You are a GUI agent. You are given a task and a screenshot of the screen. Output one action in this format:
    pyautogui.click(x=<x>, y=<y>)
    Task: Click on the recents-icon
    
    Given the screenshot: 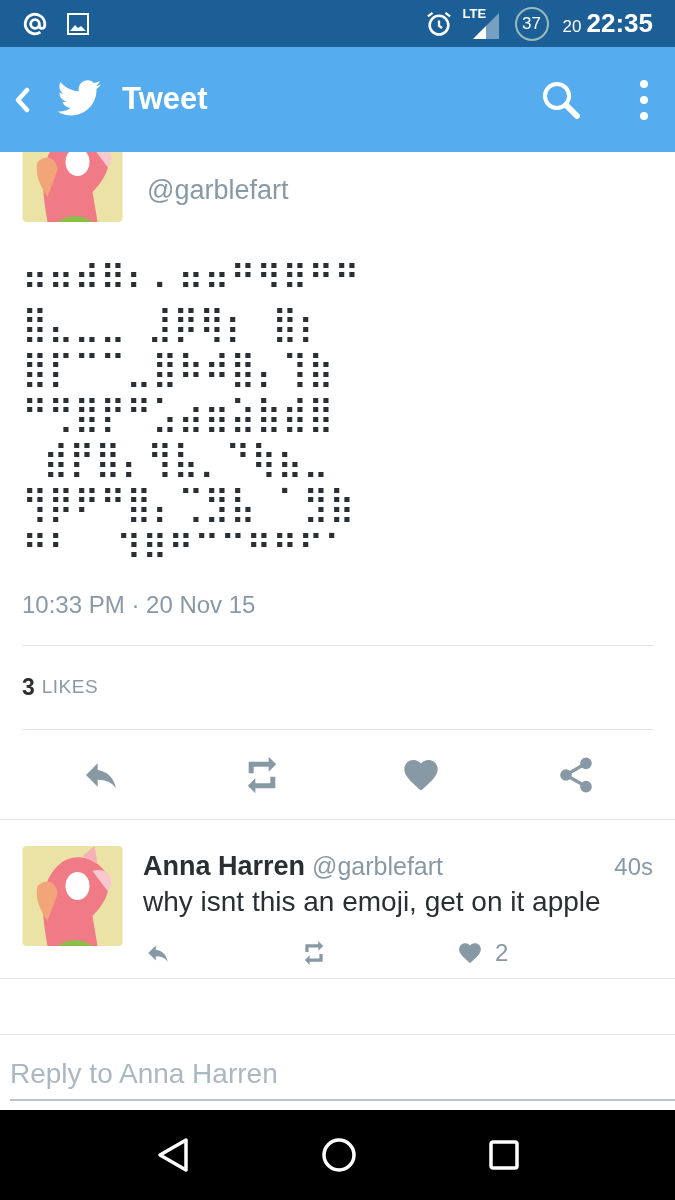 What is the action you would take?
    pyautogui.click(x=503, y=1155)
    